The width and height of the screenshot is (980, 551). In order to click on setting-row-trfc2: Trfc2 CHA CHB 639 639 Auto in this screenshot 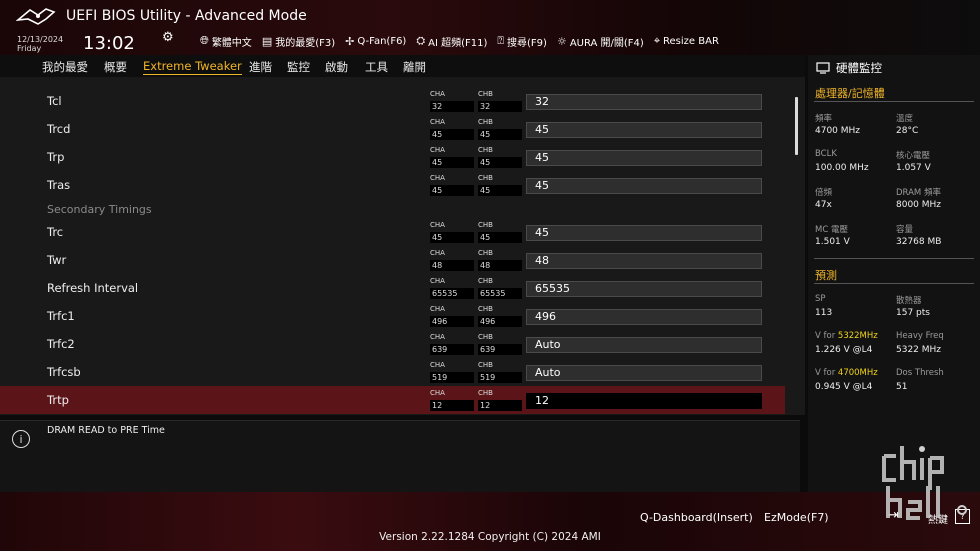, I will do `click(392, 344)`.